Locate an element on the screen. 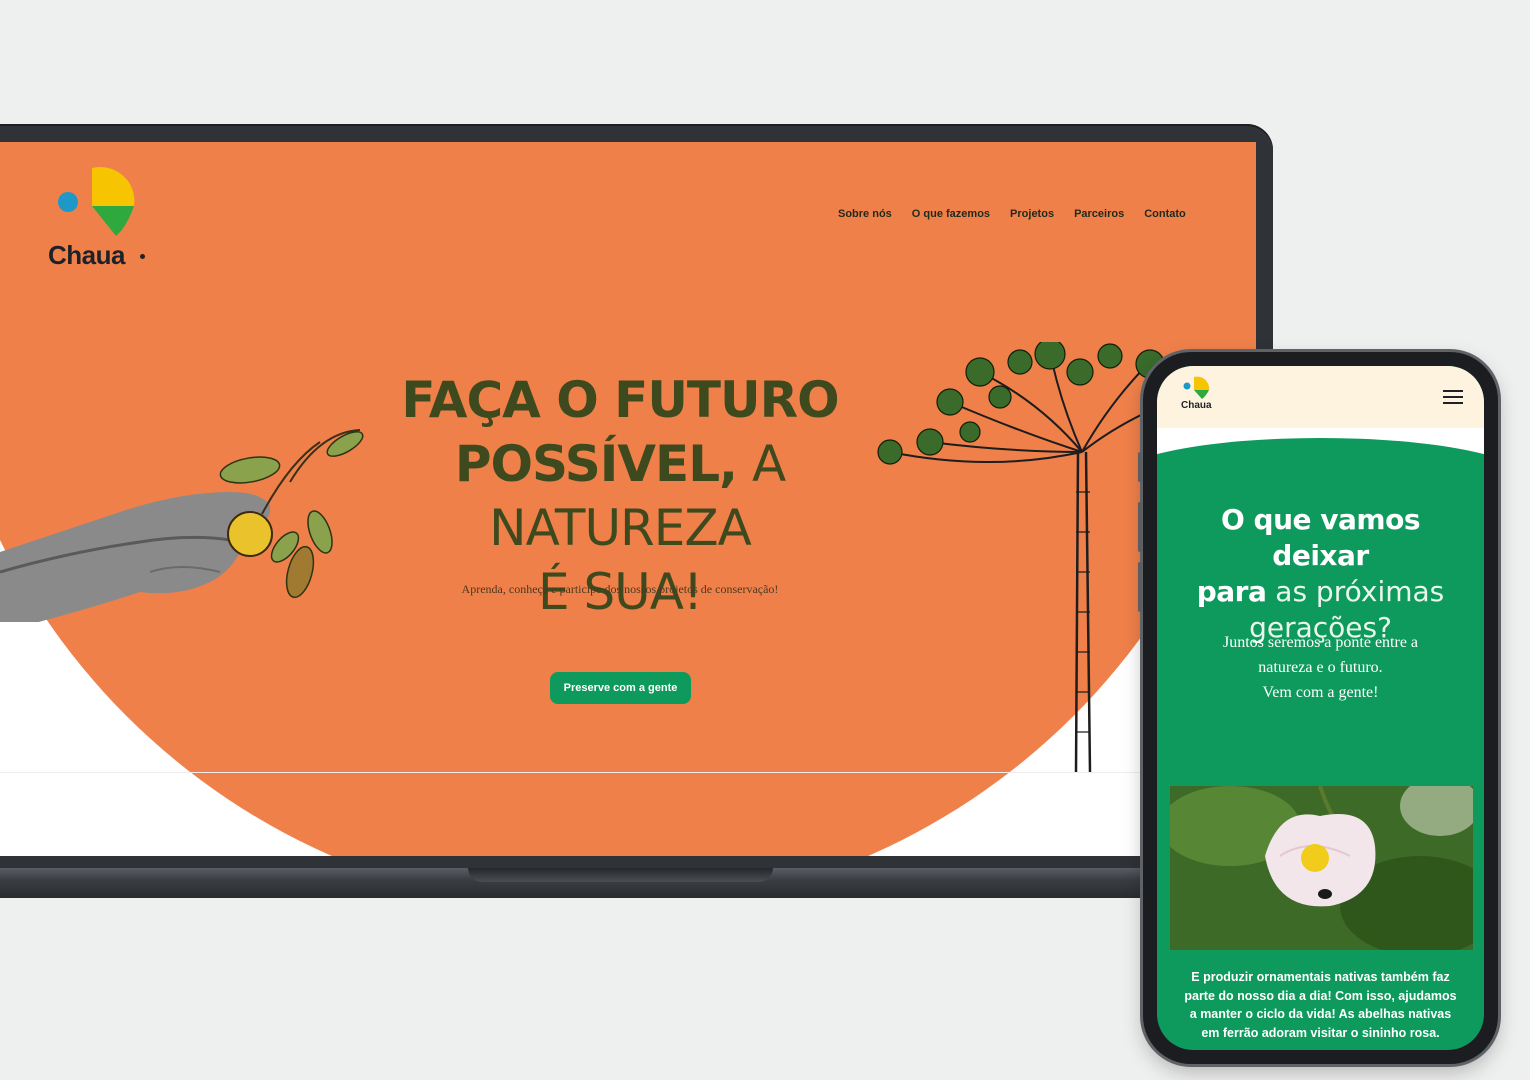  hero-line-2: POSSÍVEL, A NATUREZA is located at coordinates (620, 496).